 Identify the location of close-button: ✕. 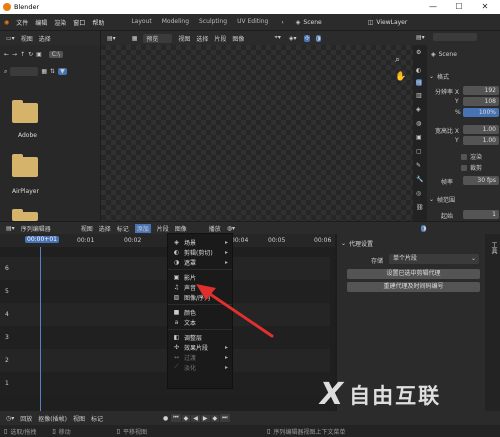
(485, 7).